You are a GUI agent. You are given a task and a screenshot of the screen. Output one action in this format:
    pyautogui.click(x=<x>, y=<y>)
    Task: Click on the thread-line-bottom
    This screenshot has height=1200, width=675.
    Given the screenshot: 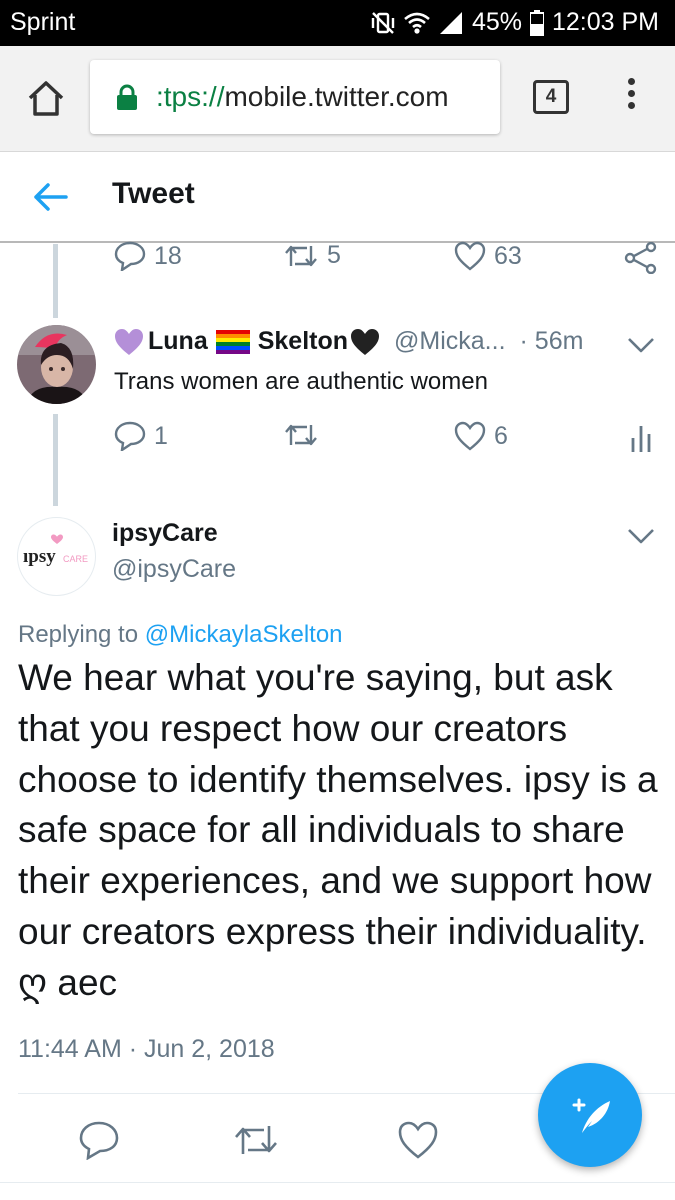 What is the action you would take?
    pyautogui.click(x=55, y=460)
    